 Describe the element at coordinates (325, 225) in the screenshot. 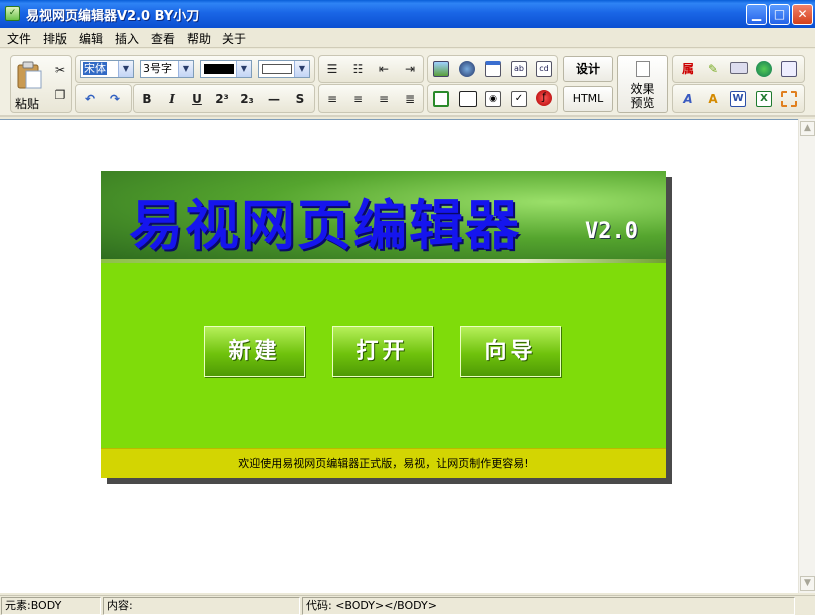

I see `banner-title: 易视网页编辑器` at that location.